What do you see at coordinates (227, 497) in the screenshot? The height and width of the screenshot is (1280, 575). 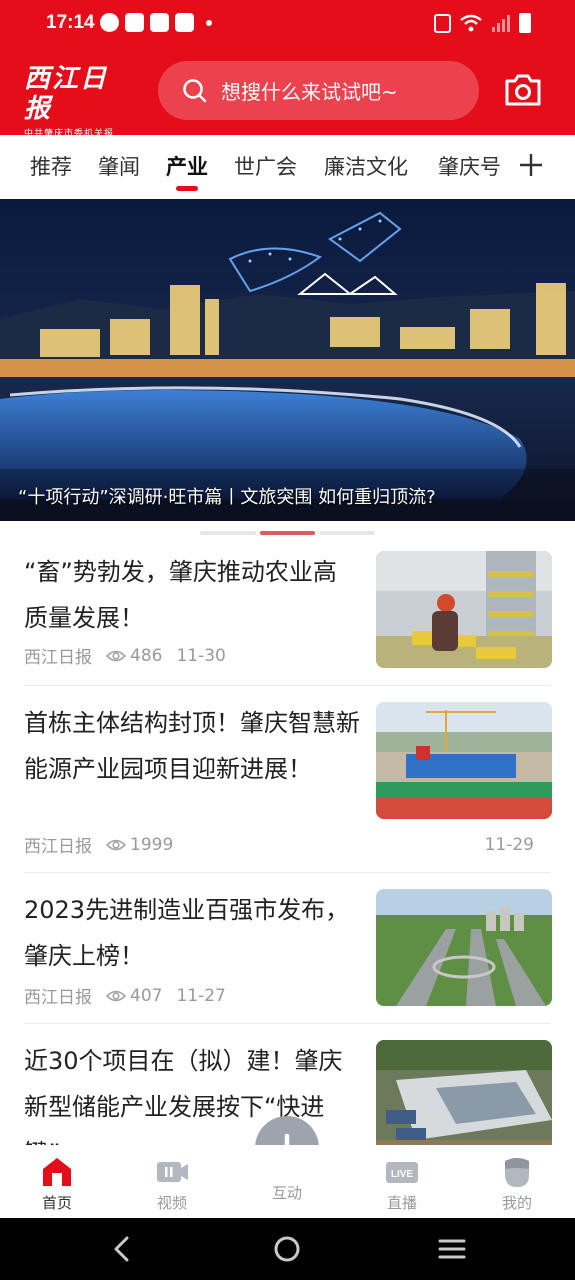 I see `banner-caption: “十项行动”深调研·旺市篇丨文旅突围 如何重归顶流?` at bounding box center [227, 497].